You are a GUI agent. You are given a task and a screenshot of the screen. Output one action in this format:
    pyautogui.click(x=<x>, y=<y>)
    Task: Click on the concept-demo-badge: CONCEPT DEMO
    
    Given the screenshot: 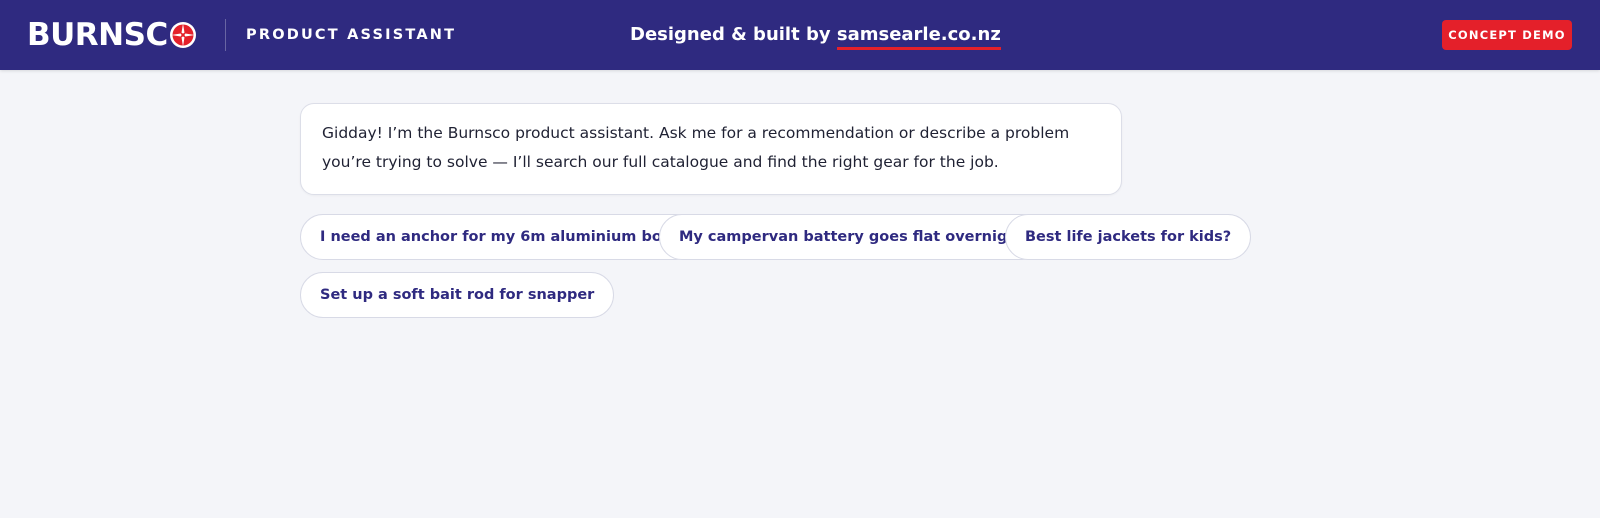 What is the action you would take?
    pyautogui.click(x=1507, y=35)
    